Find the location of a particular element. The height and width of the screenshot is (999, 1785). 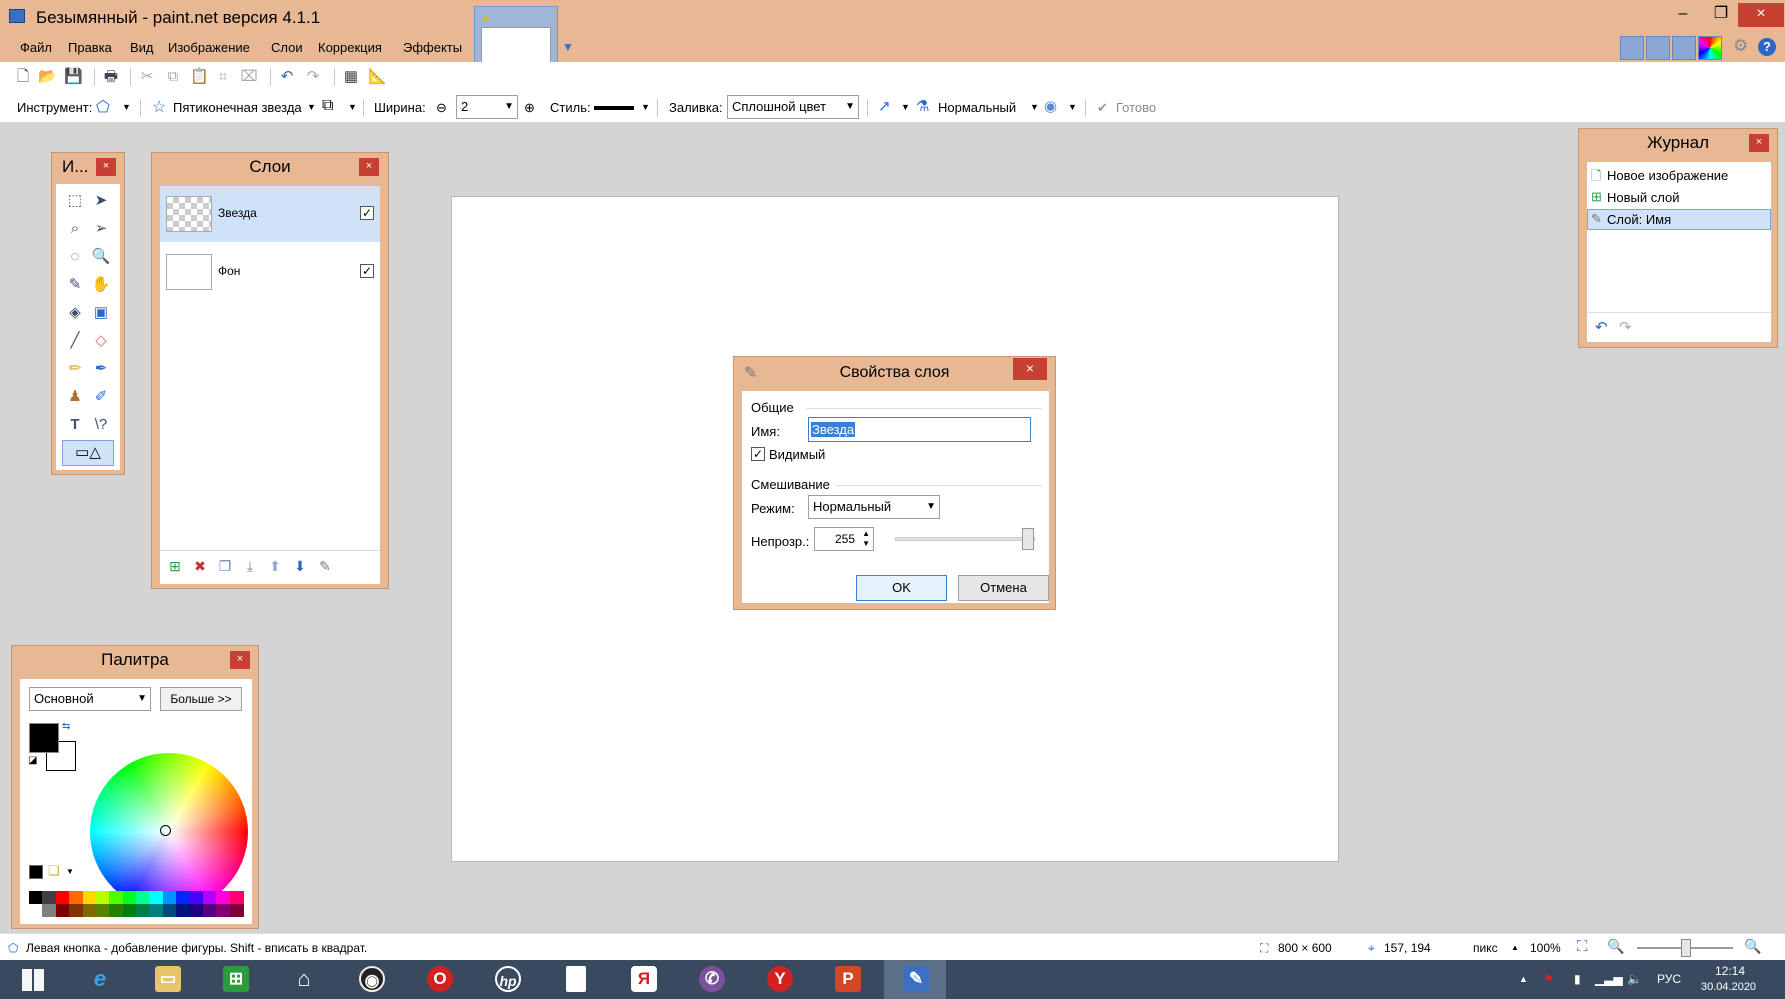

color-picker-icon: ✒ is located at coordinates (101, 369).